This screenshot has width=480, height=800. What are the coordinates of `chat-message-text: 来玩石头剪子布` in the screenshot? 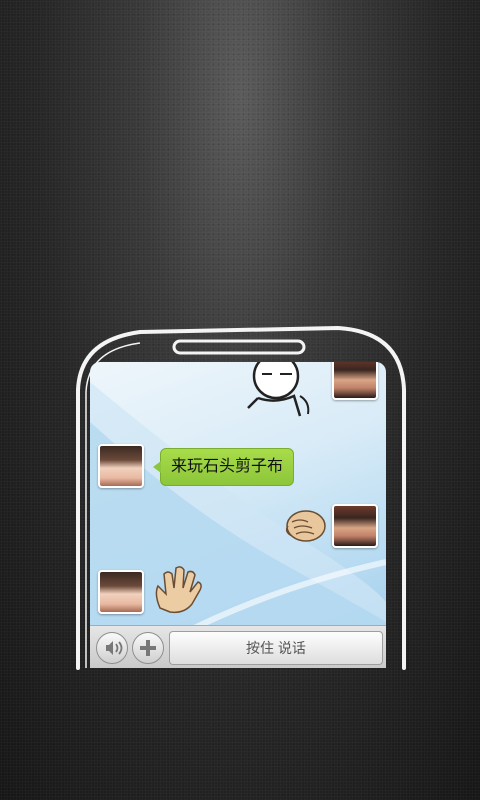 It's located at (227, 466).